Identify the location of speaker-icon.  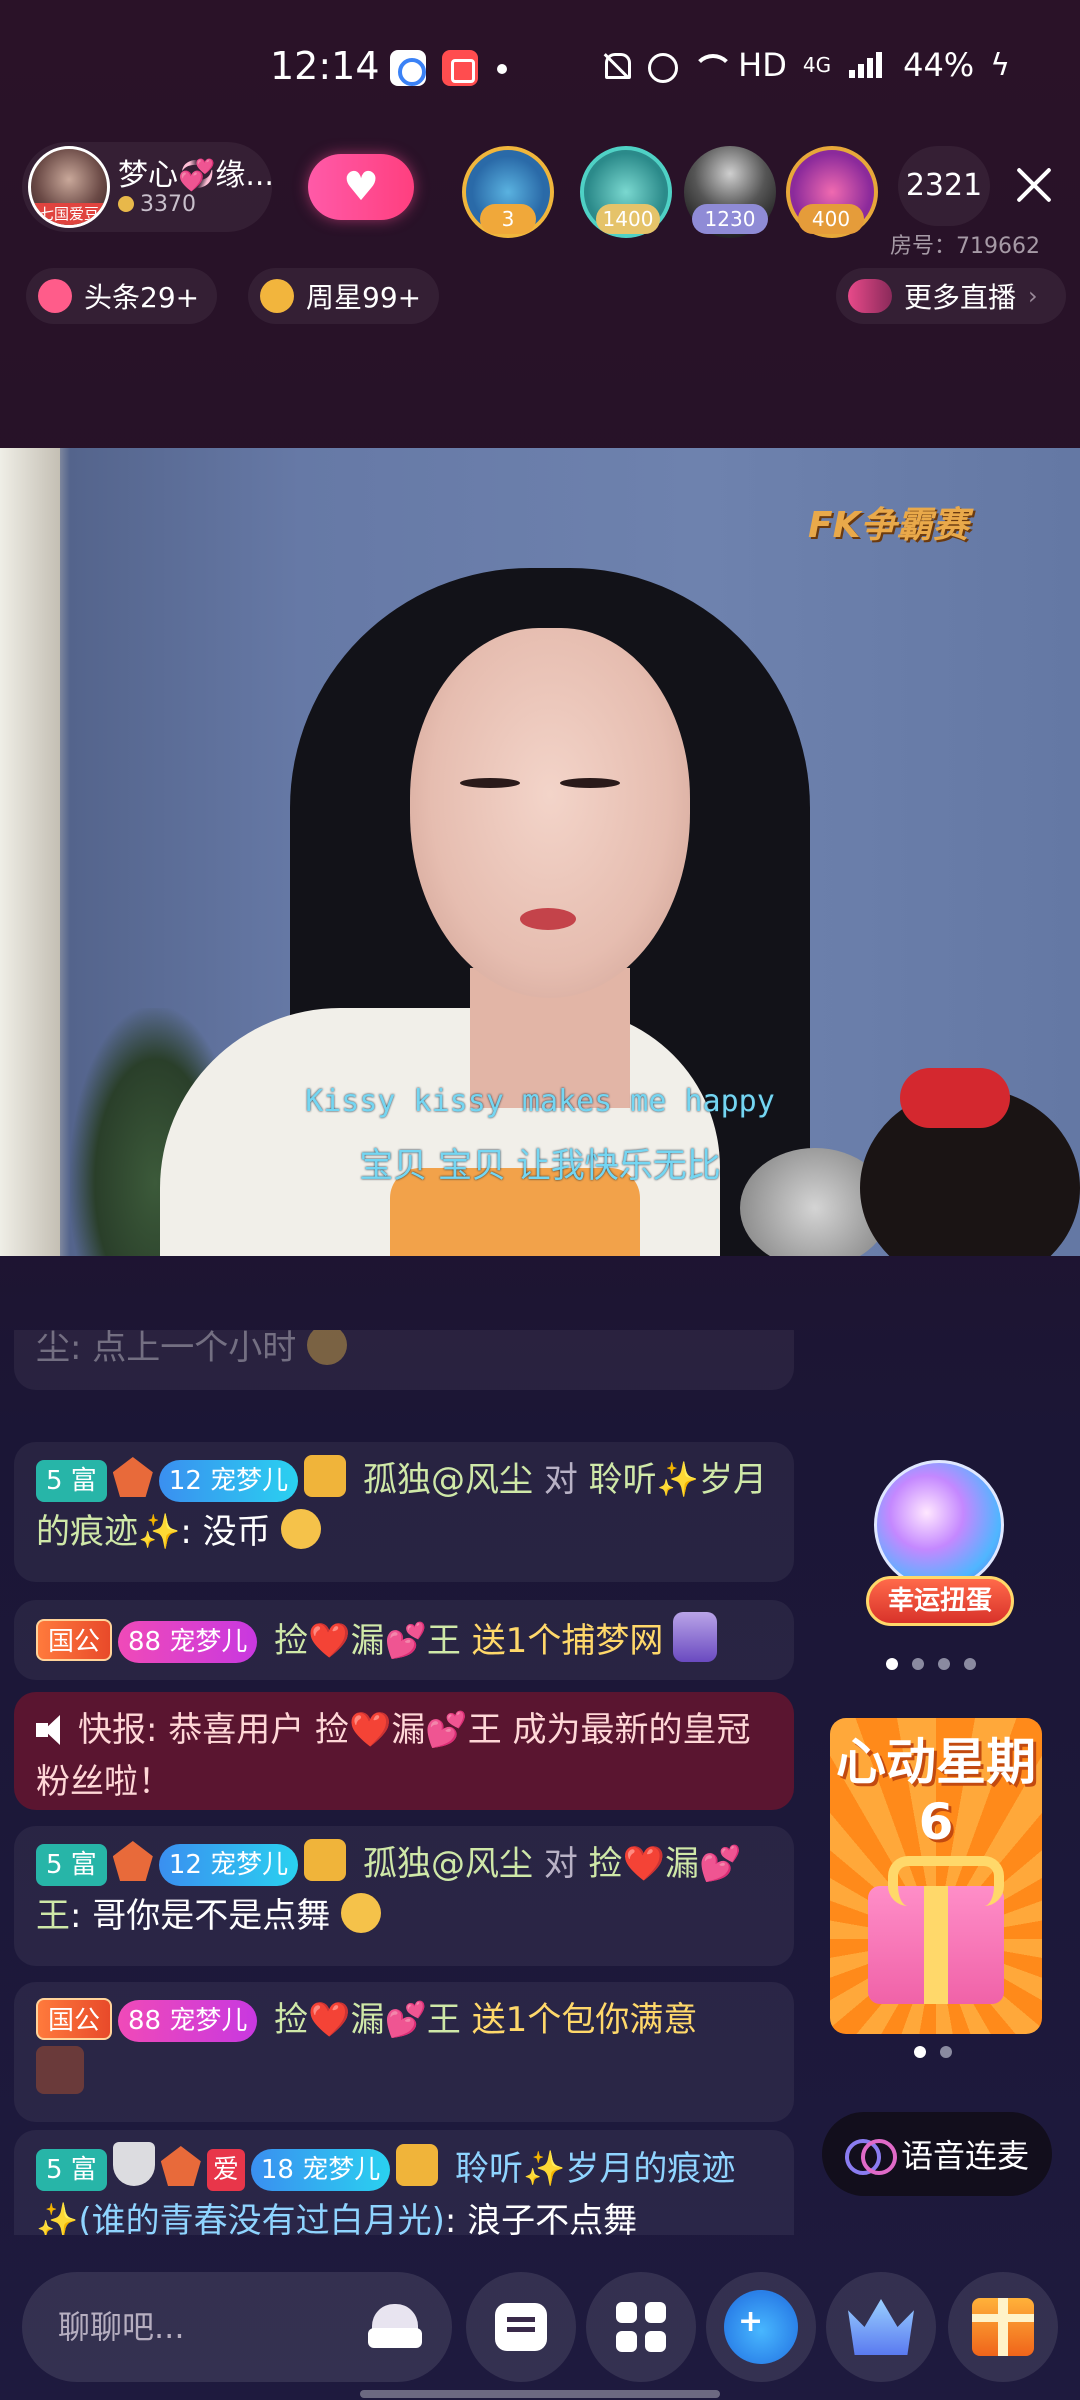
(53, 1730).